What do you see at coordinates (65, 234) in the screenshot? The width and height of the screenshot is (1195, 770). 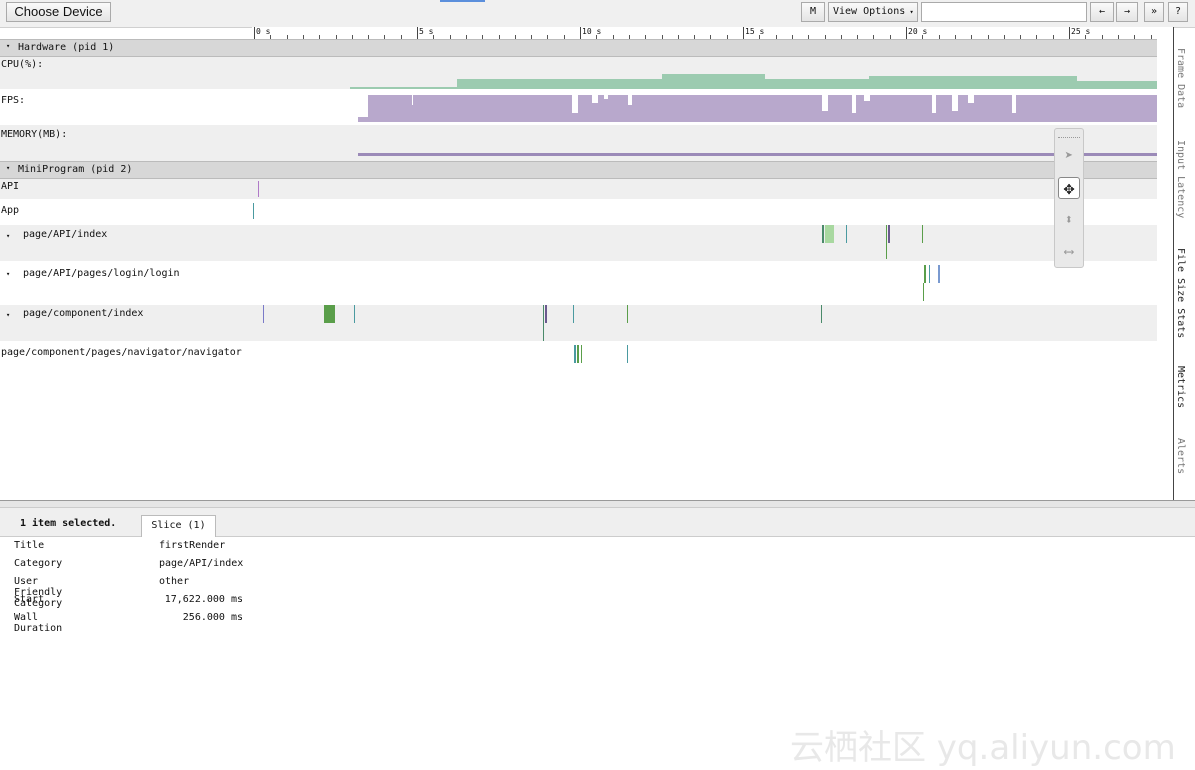 I see `track-label-page-api-index: page/API/index` at bounding box center [65, 234].